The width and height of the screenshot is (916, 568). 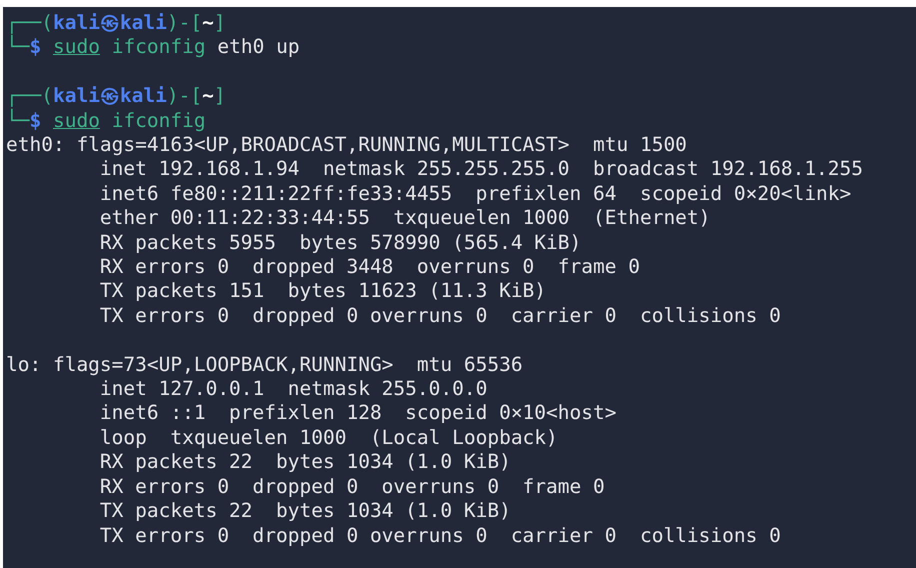 What do you see at coordinates (328, 438) in the screenshot?
I see `output-line: loop txqueuelen 1000 (Local Loopback)` at bounding box center [328, 438].